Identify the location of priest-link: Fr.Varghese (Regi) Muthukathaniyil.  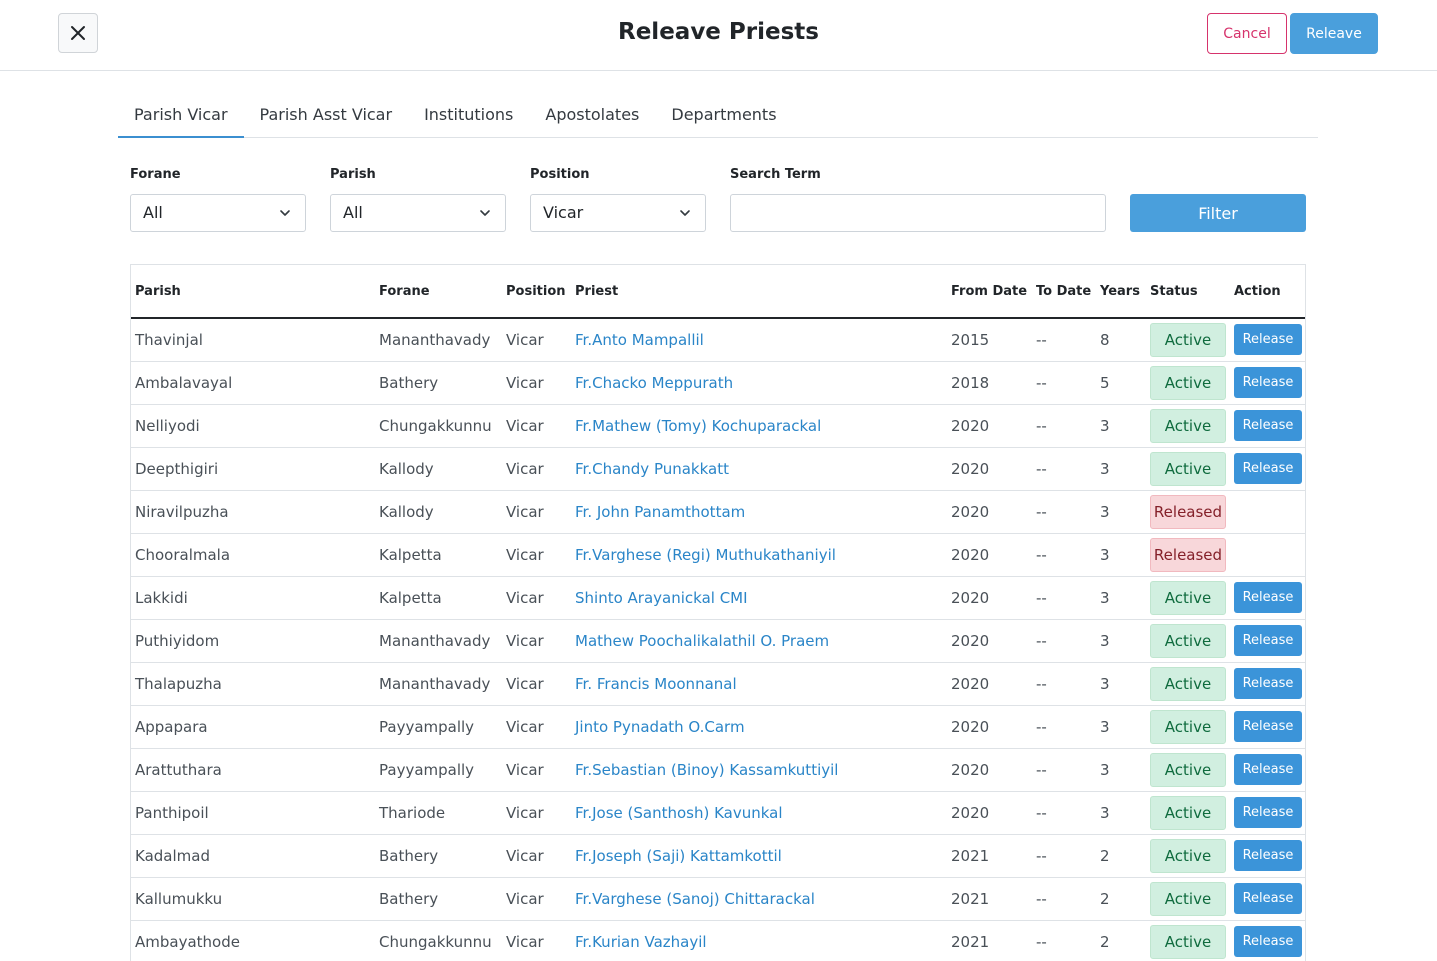
(759, 555).